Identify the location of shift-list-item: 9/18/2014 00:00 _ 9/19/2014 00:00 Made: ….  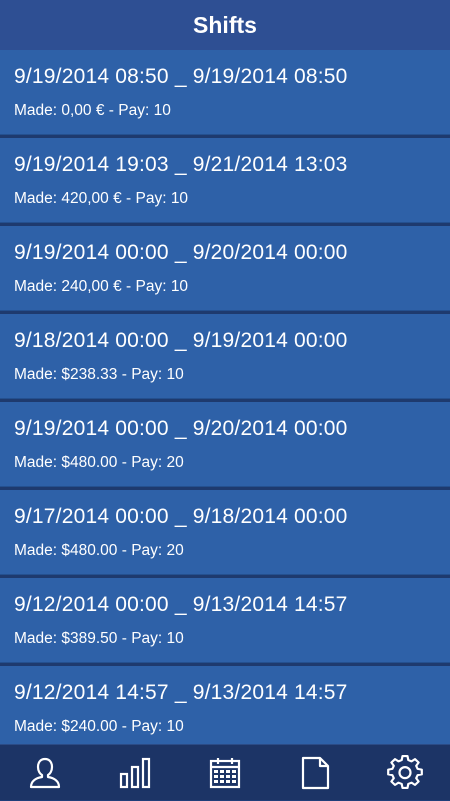
(225, 356).